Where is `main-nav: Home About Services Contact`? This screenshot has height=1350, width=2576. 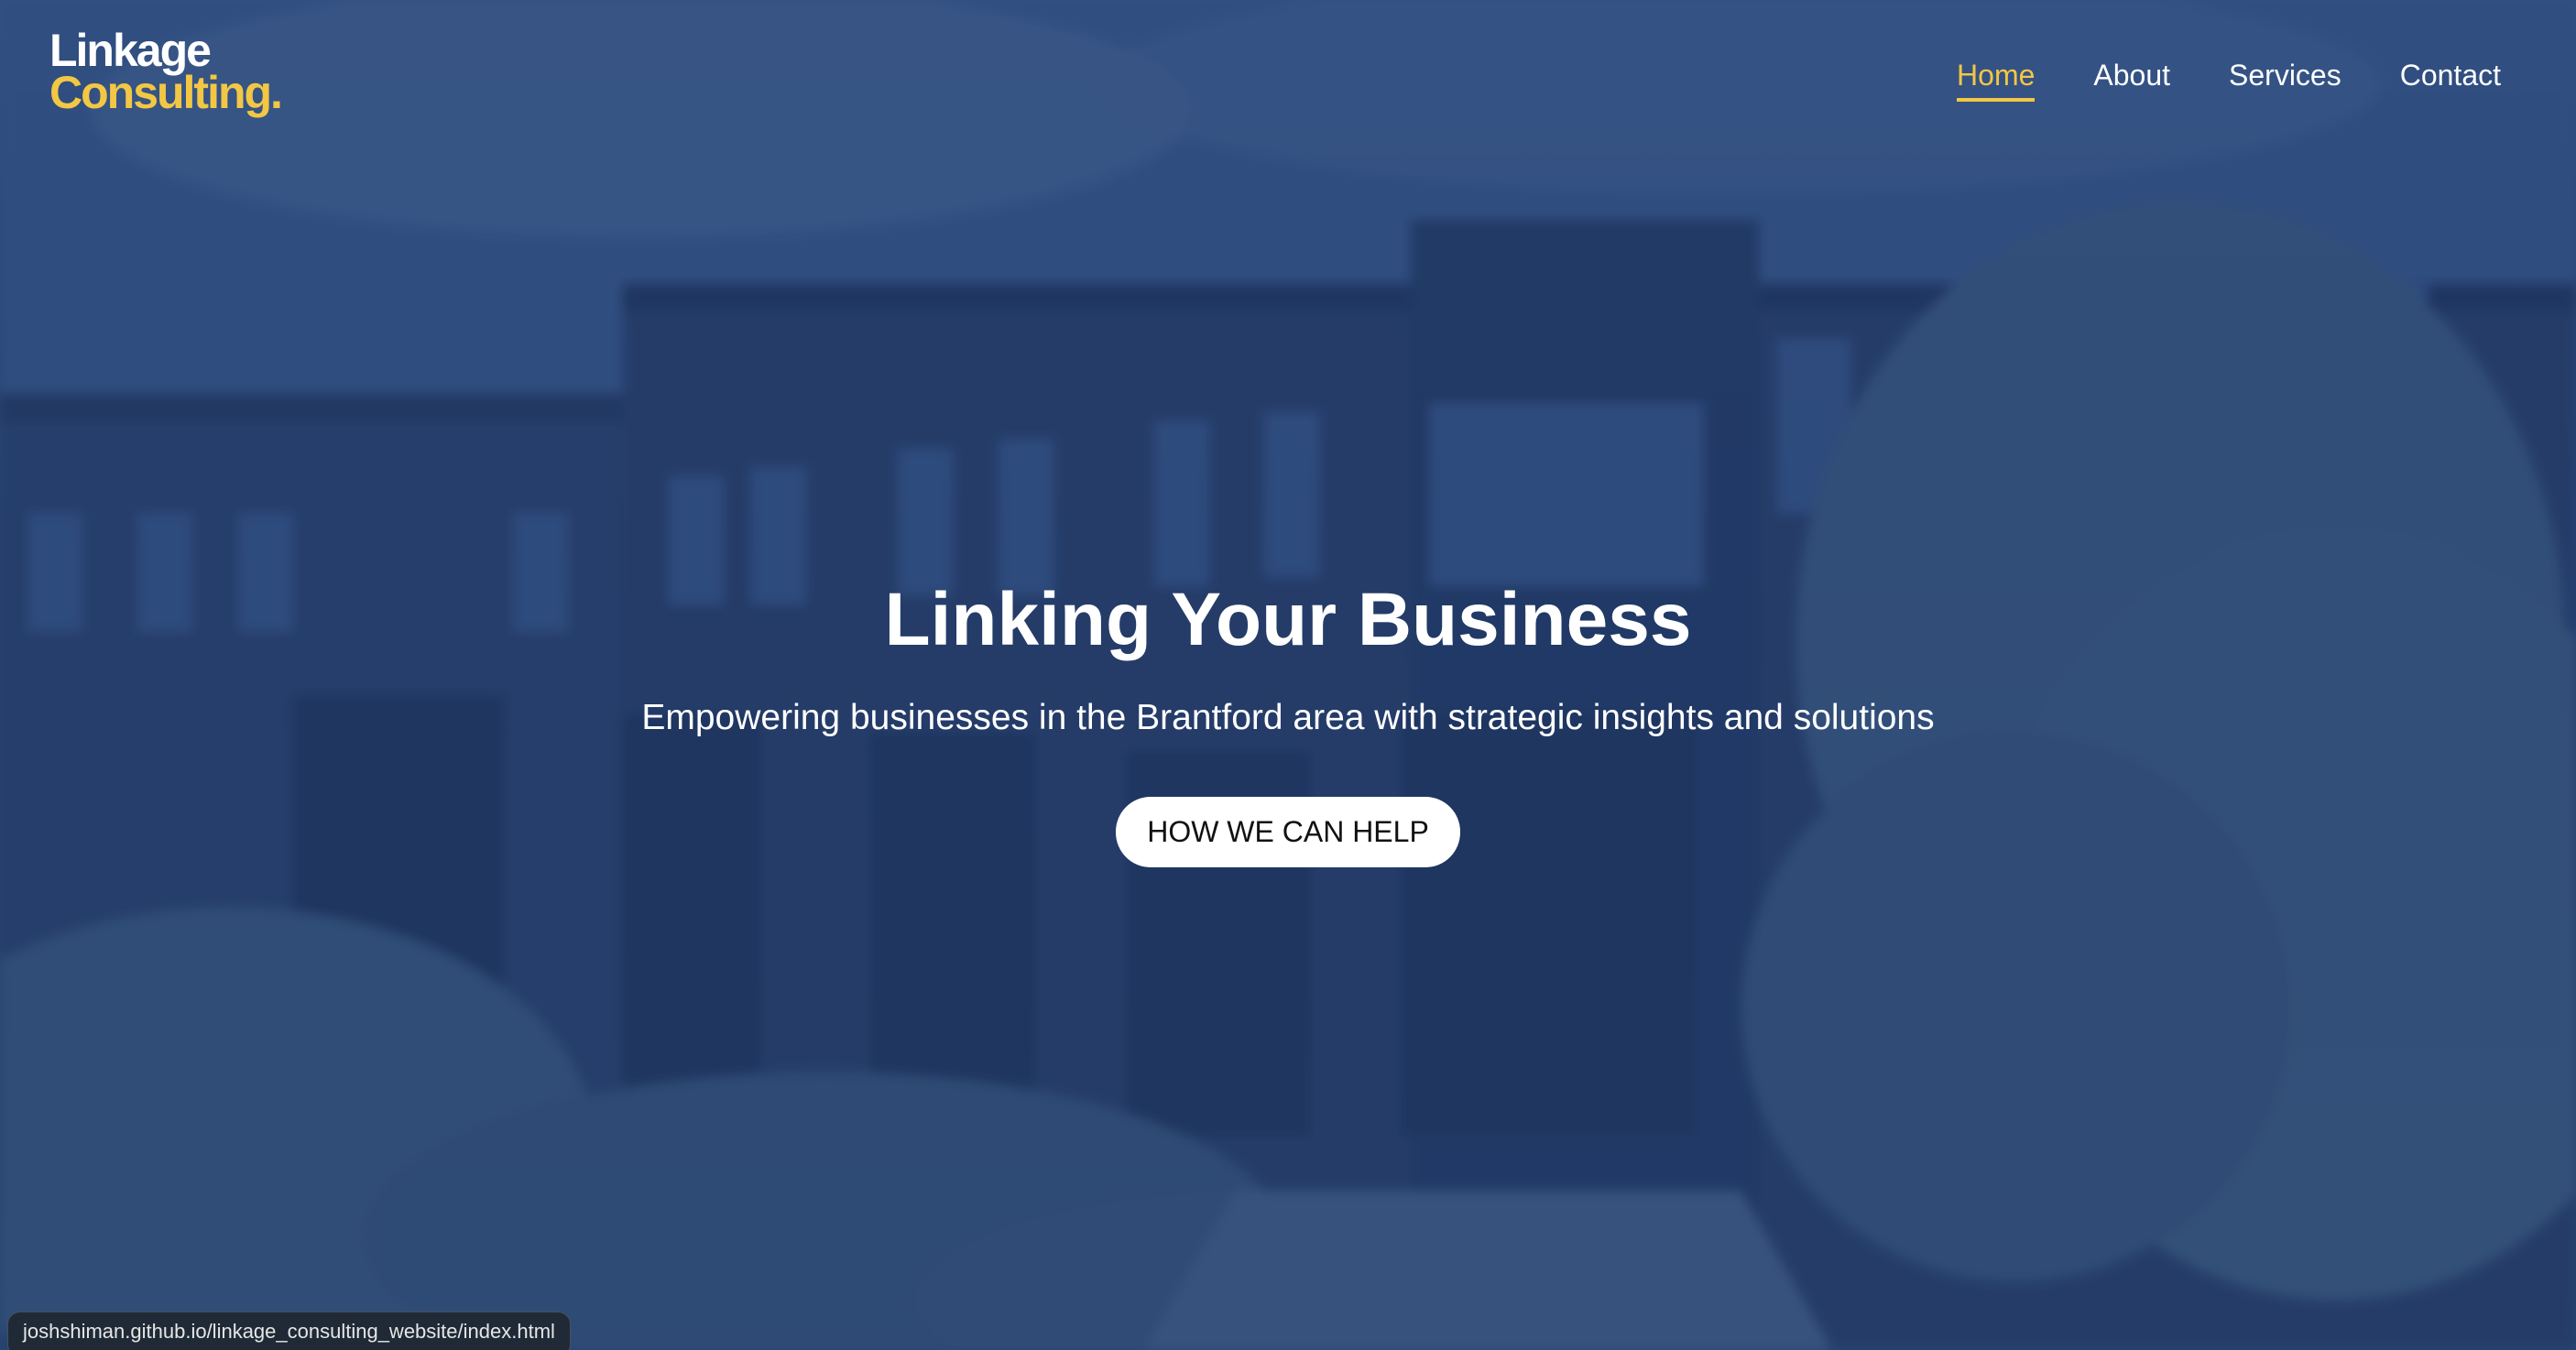 main-nav: Home About Services Contact is located at coordinates (2229, 80).